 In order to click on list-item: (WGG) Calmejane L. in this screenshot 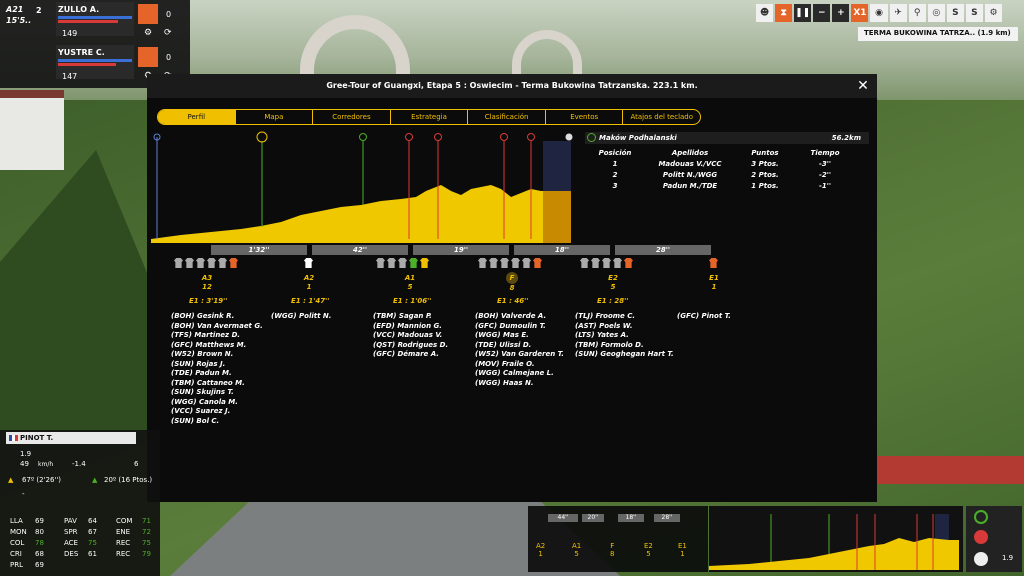, I will do `click(519, 374)`.